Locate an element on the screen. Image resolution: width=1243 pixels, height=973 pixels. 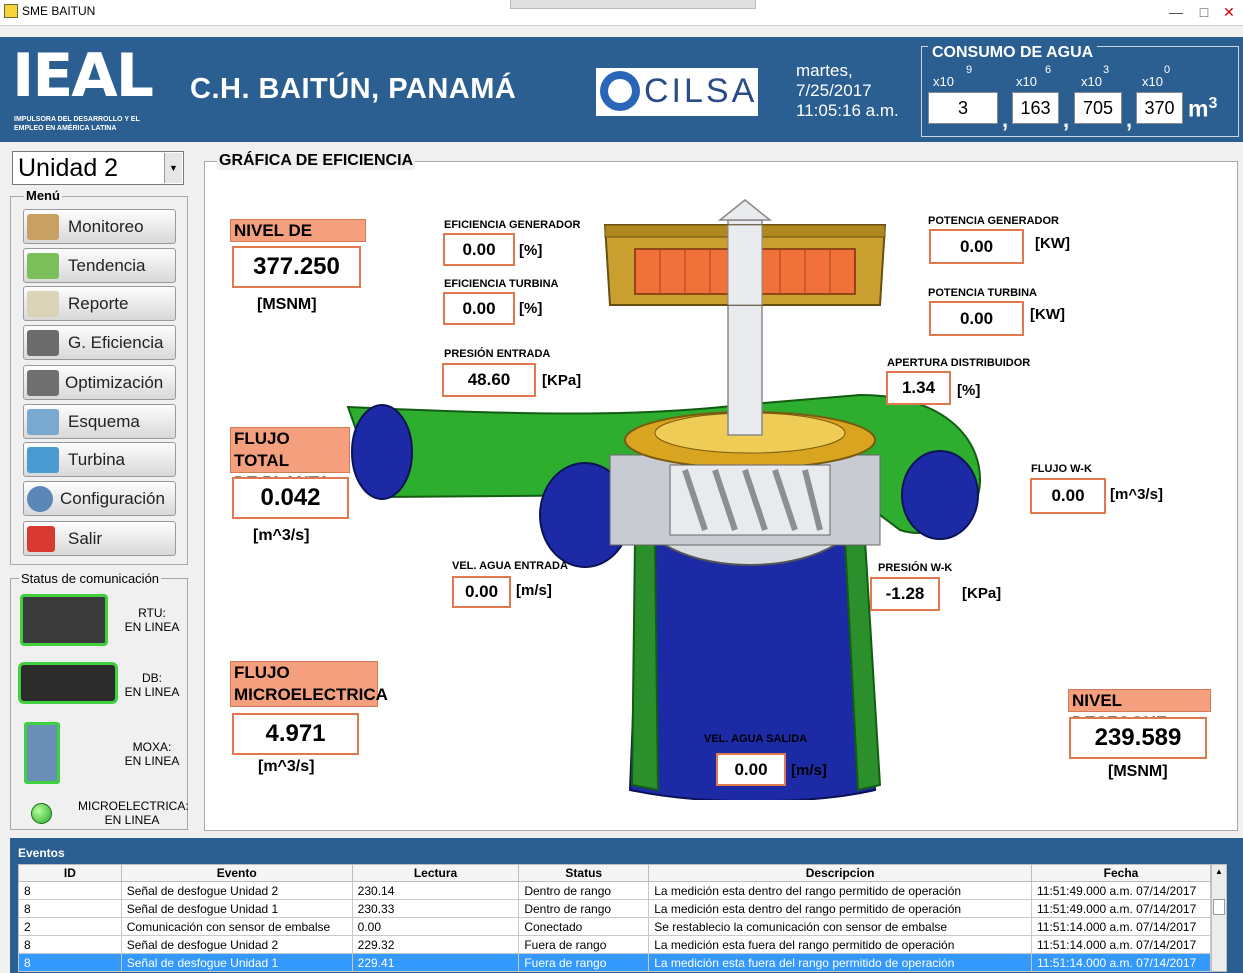
column-header-status: Status is located at coordinates (584, 873).